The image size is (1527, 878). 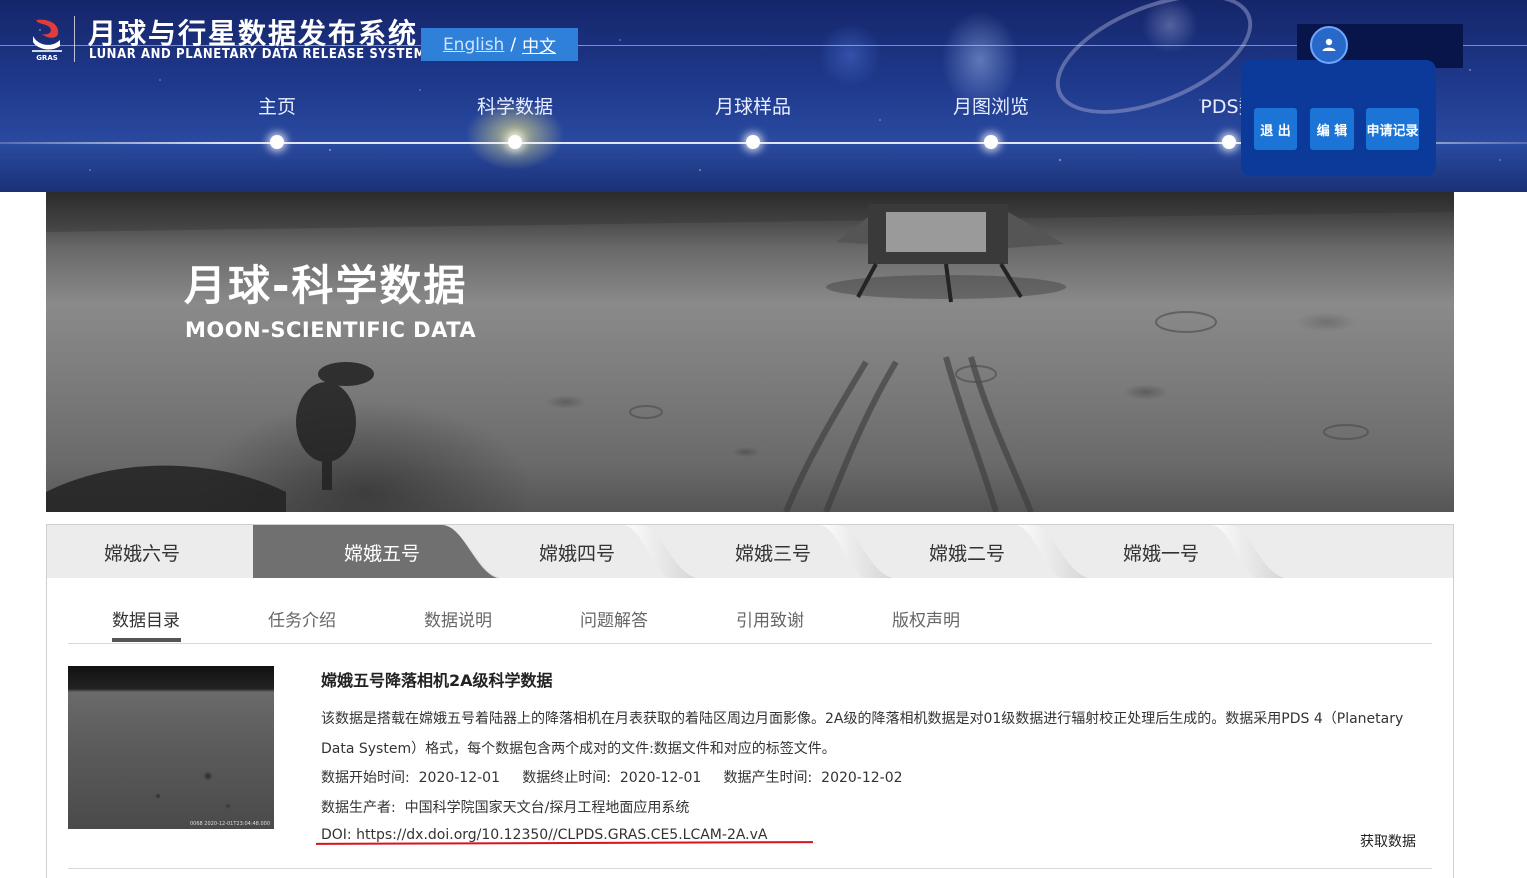 What do you see at coordinates (146, 618) in the screenshot?
I see `subtab-data-catalog: 数据目录` at bounding box center [146, 618].